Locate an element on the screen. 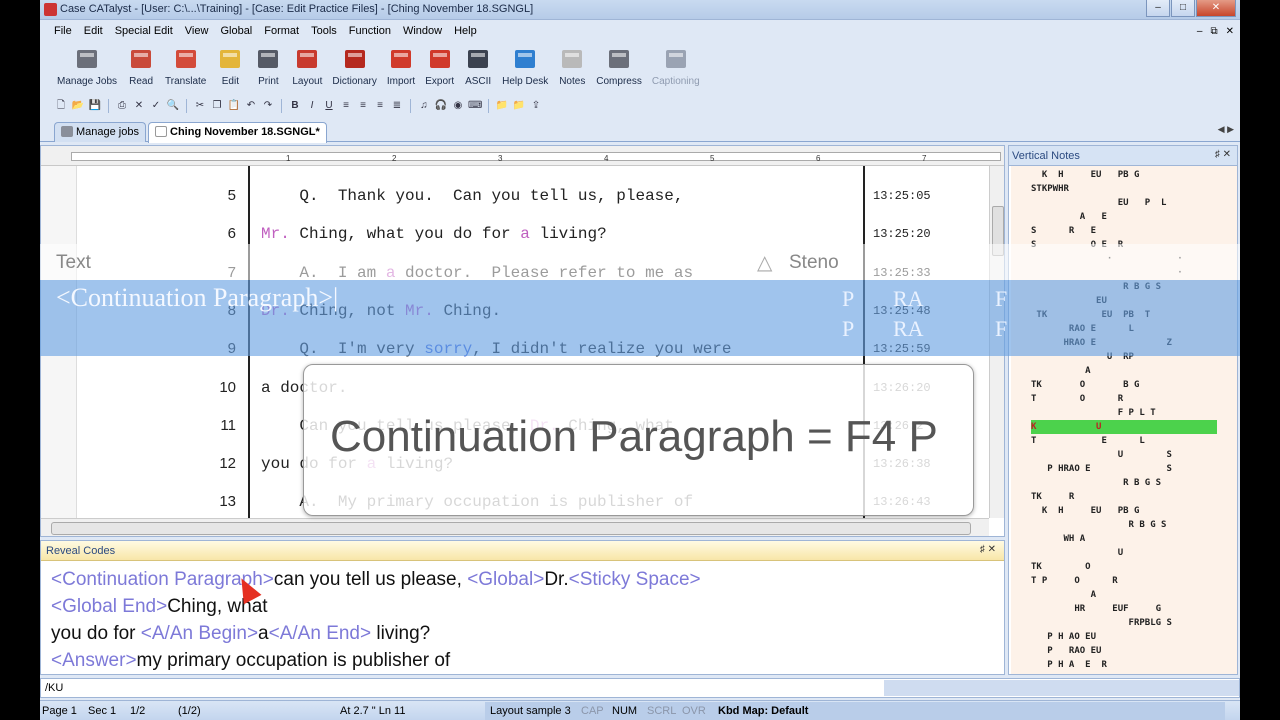 This screenshot has width=1280, height=720. menu-help: Help is located at coordinates (465, 31).